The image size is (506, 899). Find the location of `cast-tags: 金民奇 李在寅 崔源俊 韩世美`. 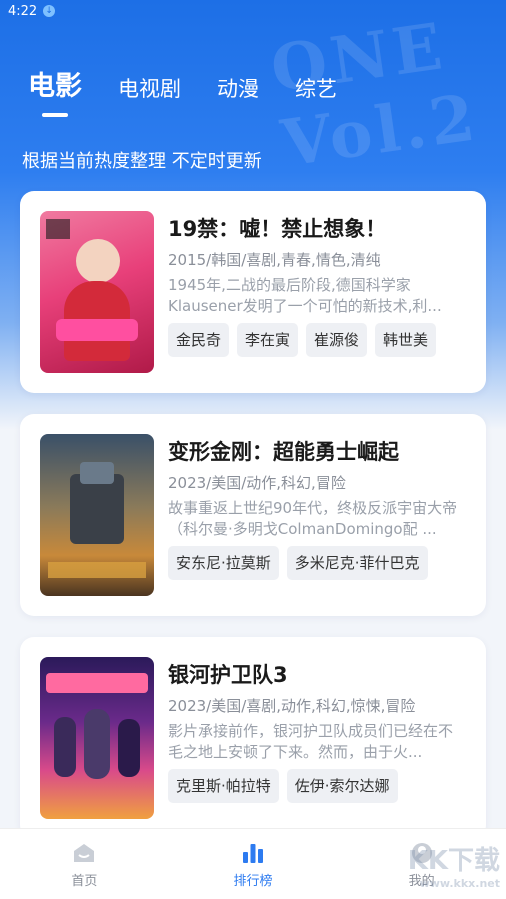

cast-tags: 金民奇 李在寅 崔源俊 韩世美 is located at coordinates (306, 340).